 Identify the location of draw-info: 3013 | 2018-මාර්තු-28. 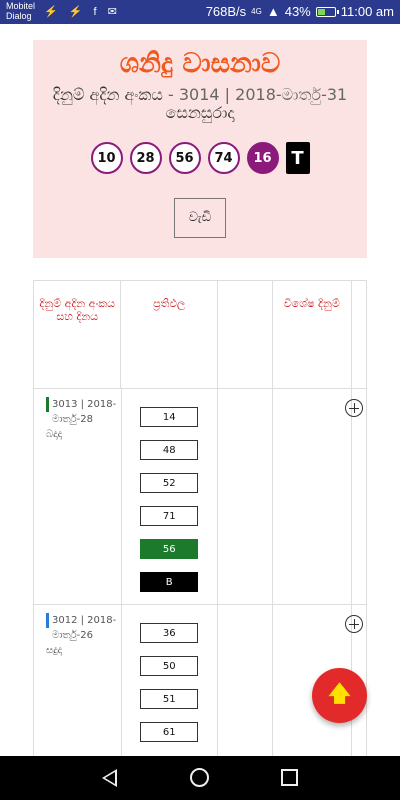
(84, 412).